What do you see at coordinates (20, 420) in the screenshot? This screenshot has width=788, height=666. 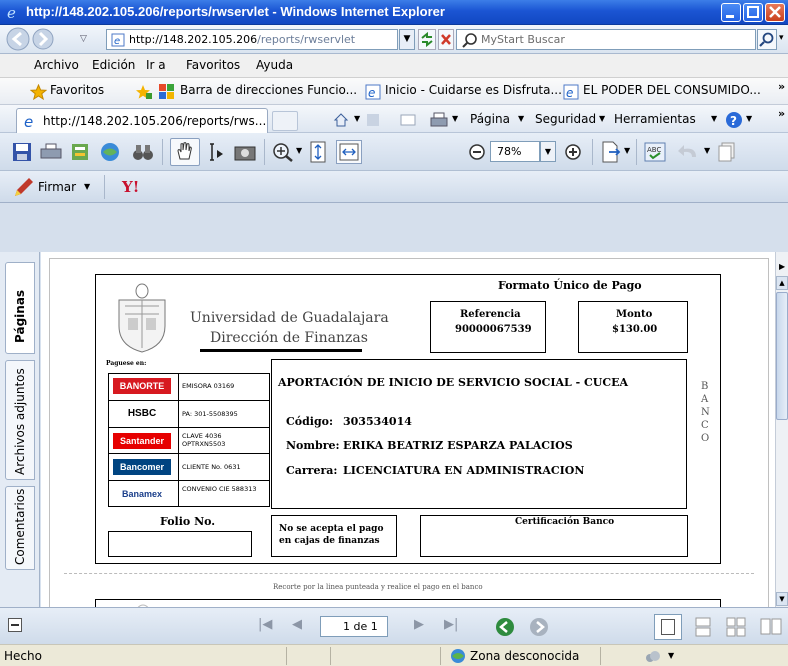 I see `tab-archivos-adjuntos: Archivos adjuntos` at bounding box center [20, 420].